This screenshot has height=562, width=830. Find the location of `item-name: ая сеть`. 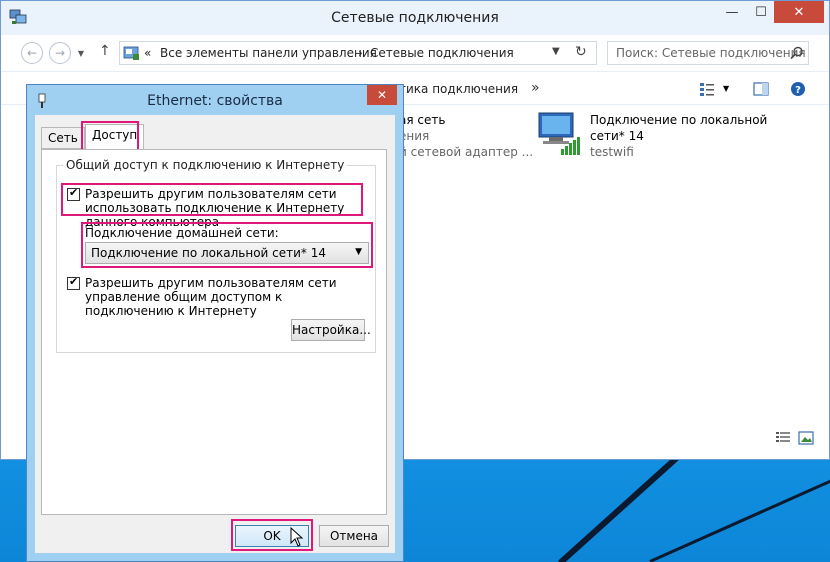

item-name: ая сеть is located at coordinates (422, 120).